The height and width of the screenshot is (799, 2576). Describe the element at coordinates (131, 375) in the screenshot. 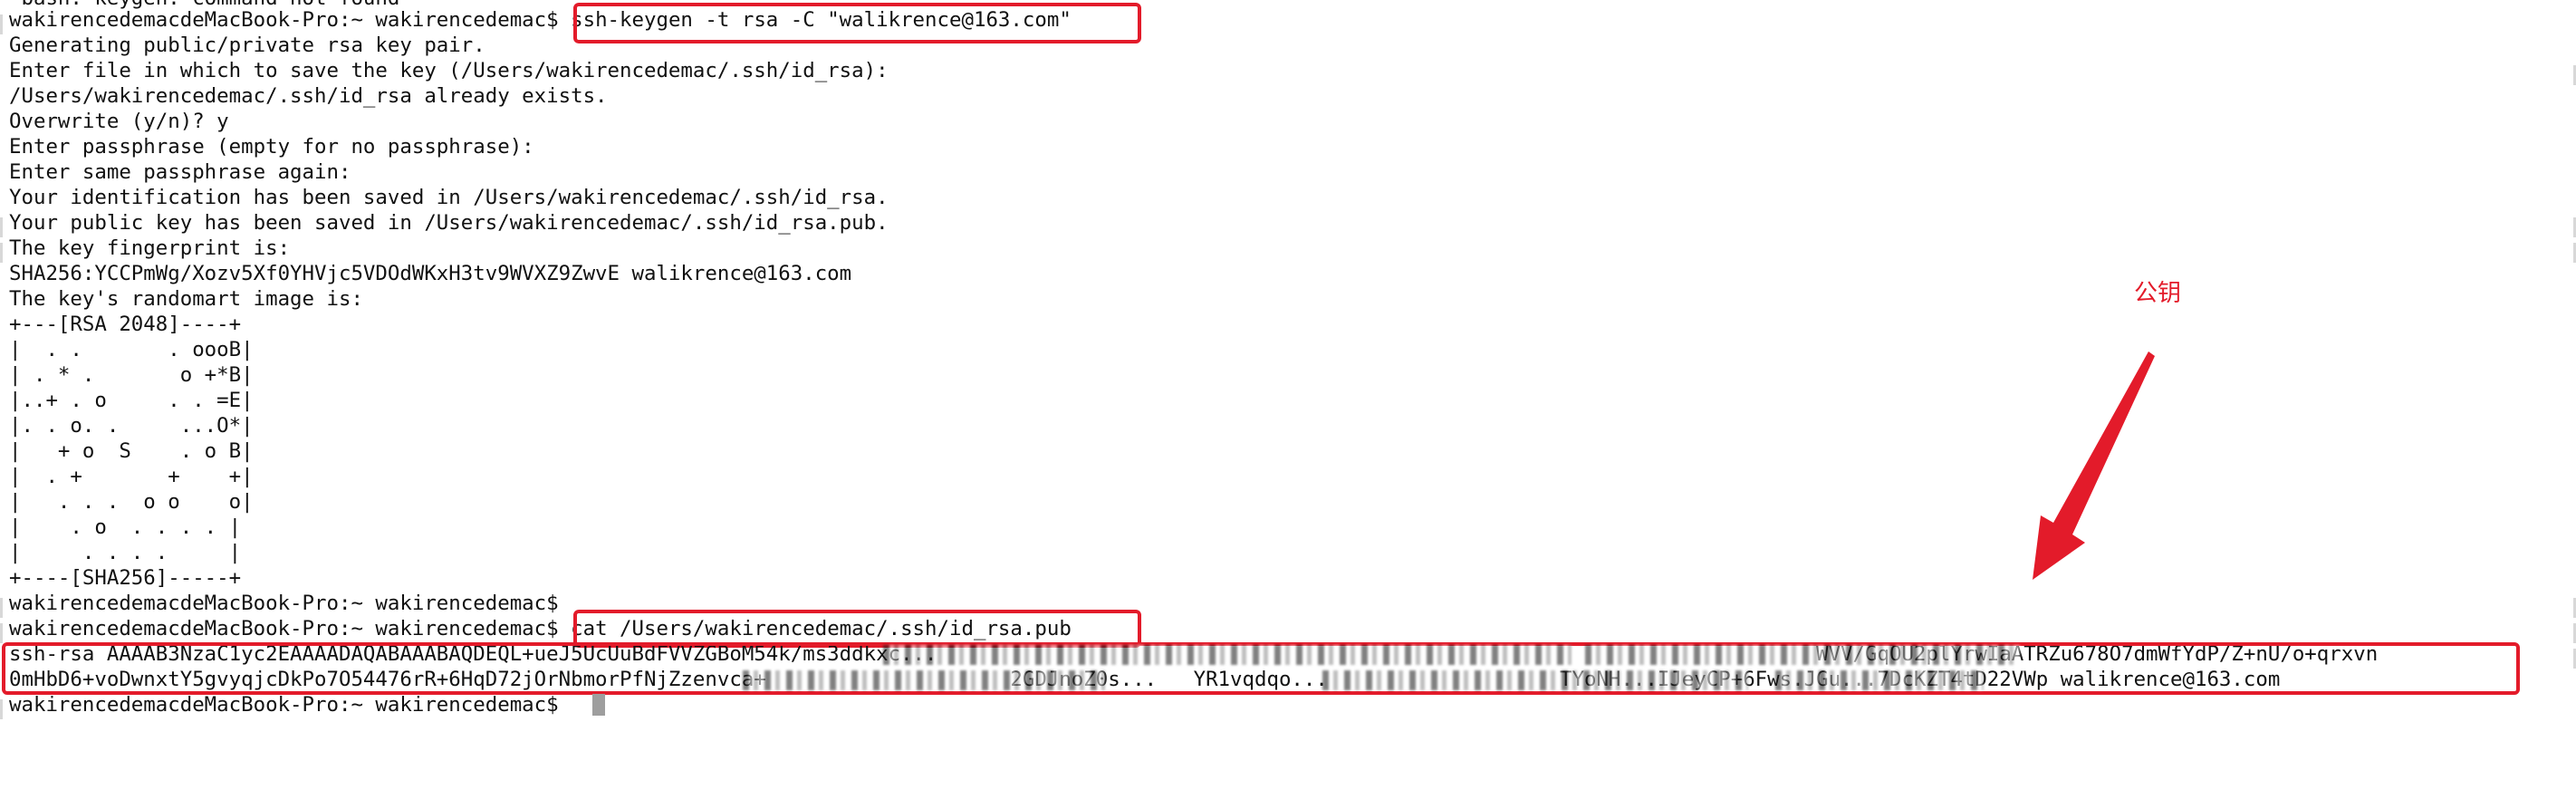

I see `randomart-line: | . * . o +*B|` at that location.